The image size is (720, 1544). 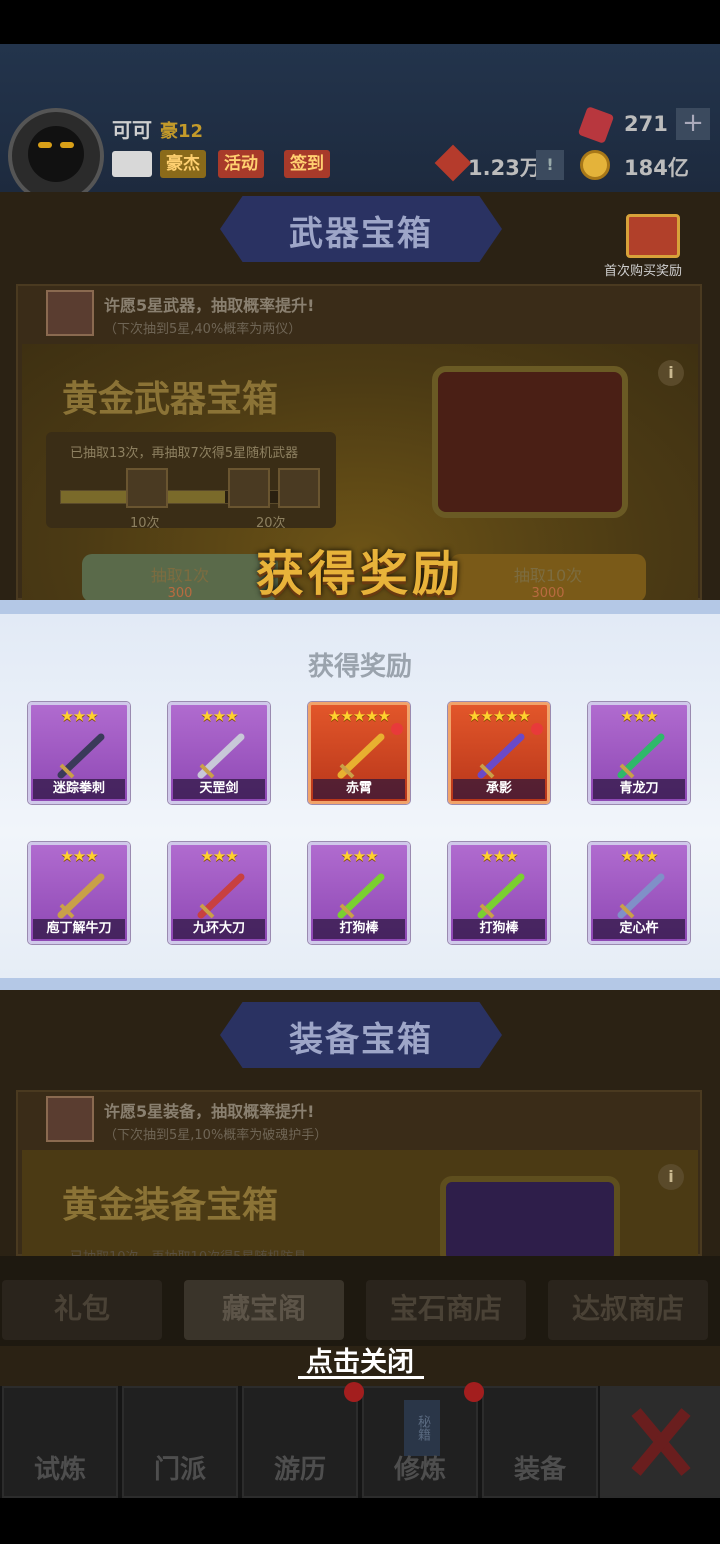 I want to click on nav-sect-label: 门派, so click(x=179, y=1470).